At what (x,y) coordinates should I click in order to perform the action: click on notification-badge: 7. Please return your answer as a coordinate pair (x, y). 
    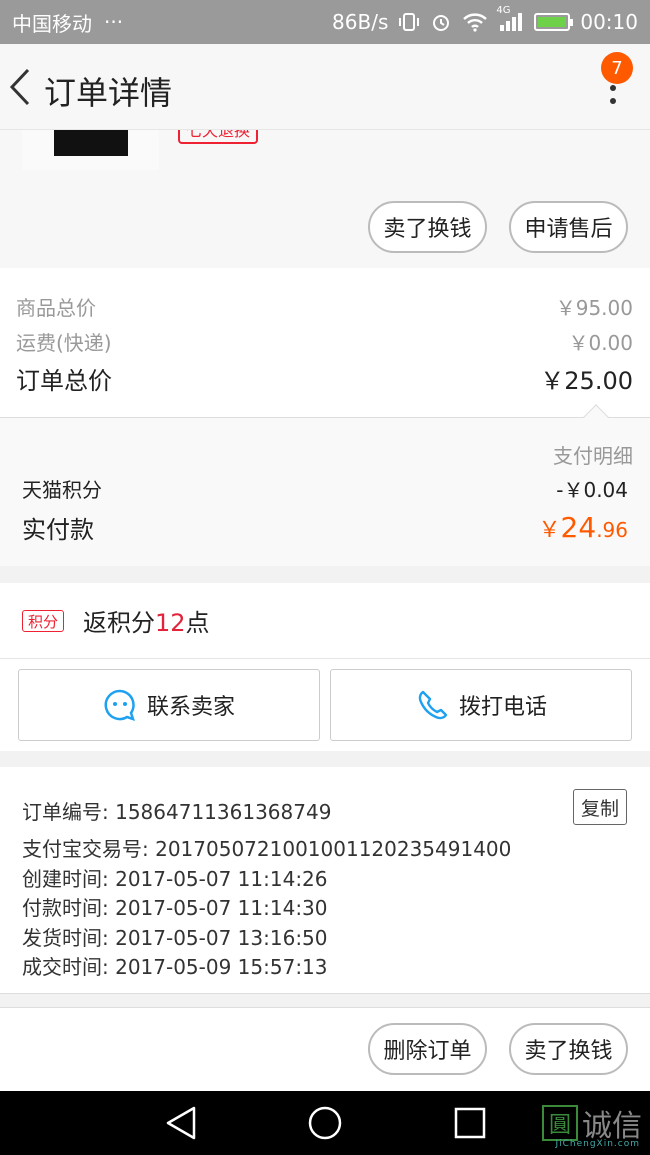
    Looking at the image, I should click on (617, 68).